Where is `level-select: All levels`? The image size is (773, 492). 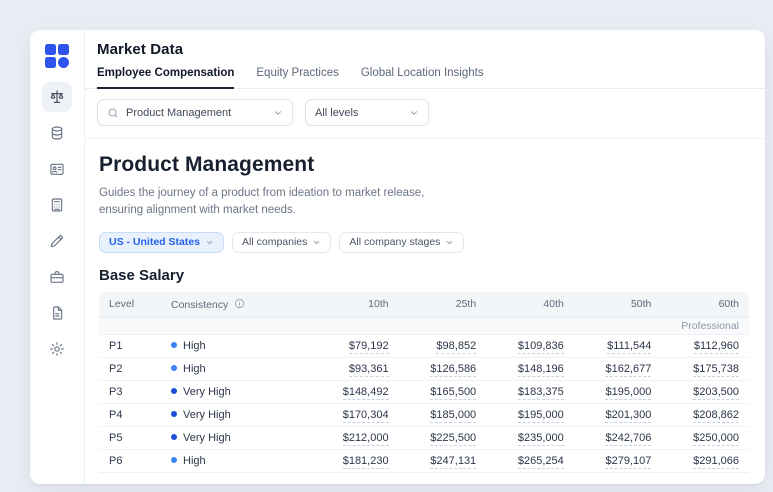
level-select: All levels is located at coordinates (367, 112).